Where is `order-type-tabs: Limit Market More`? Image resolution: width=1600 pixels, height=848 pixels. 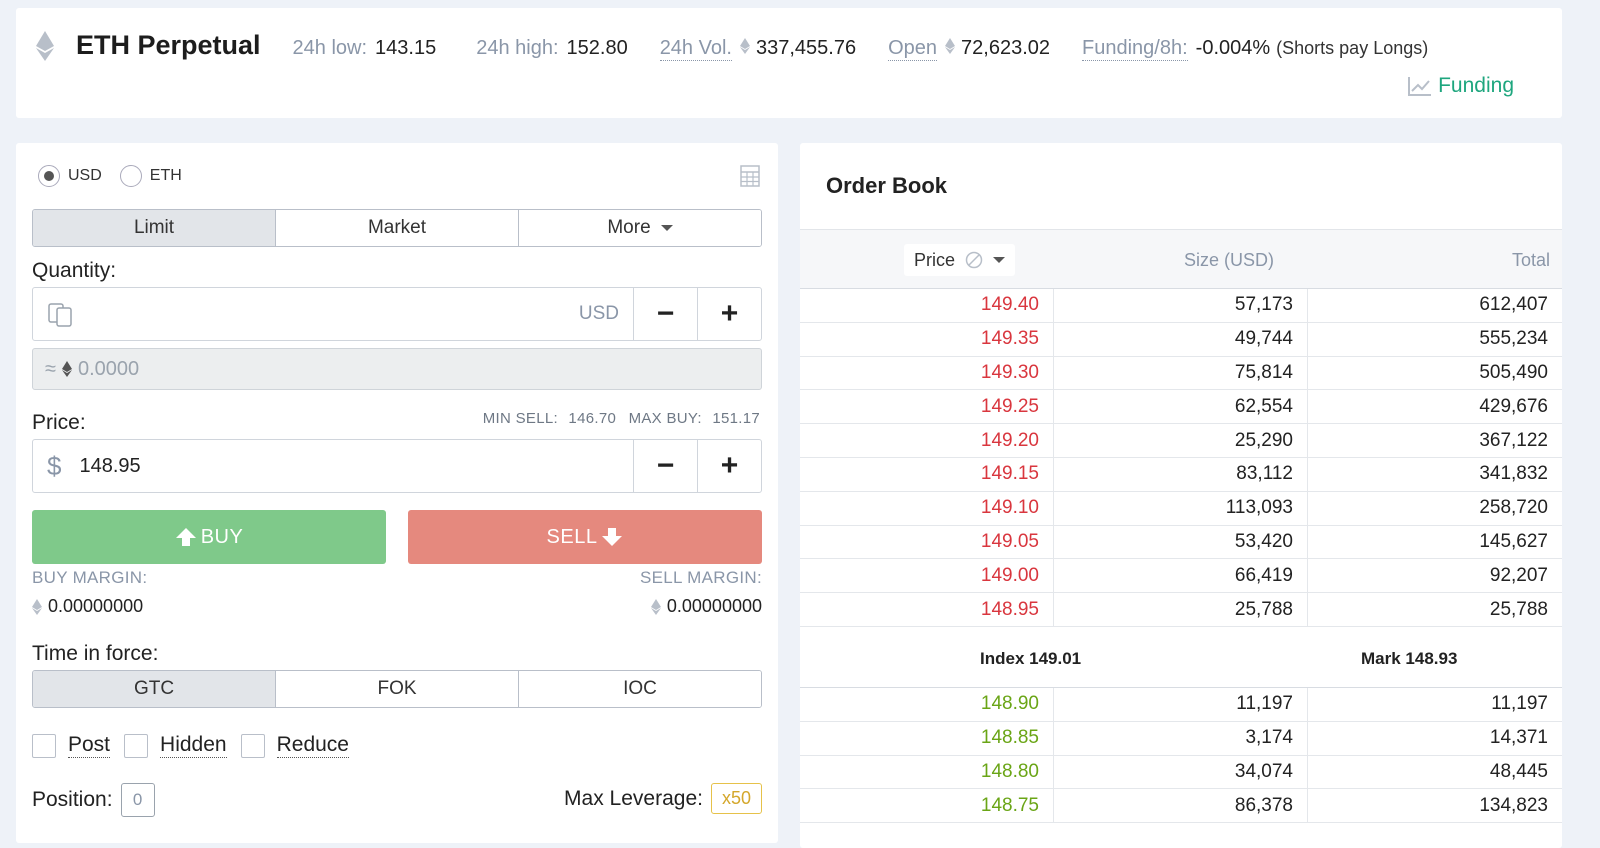
order-type-tabs: Limit Market More is located at coordinates (397, 228).